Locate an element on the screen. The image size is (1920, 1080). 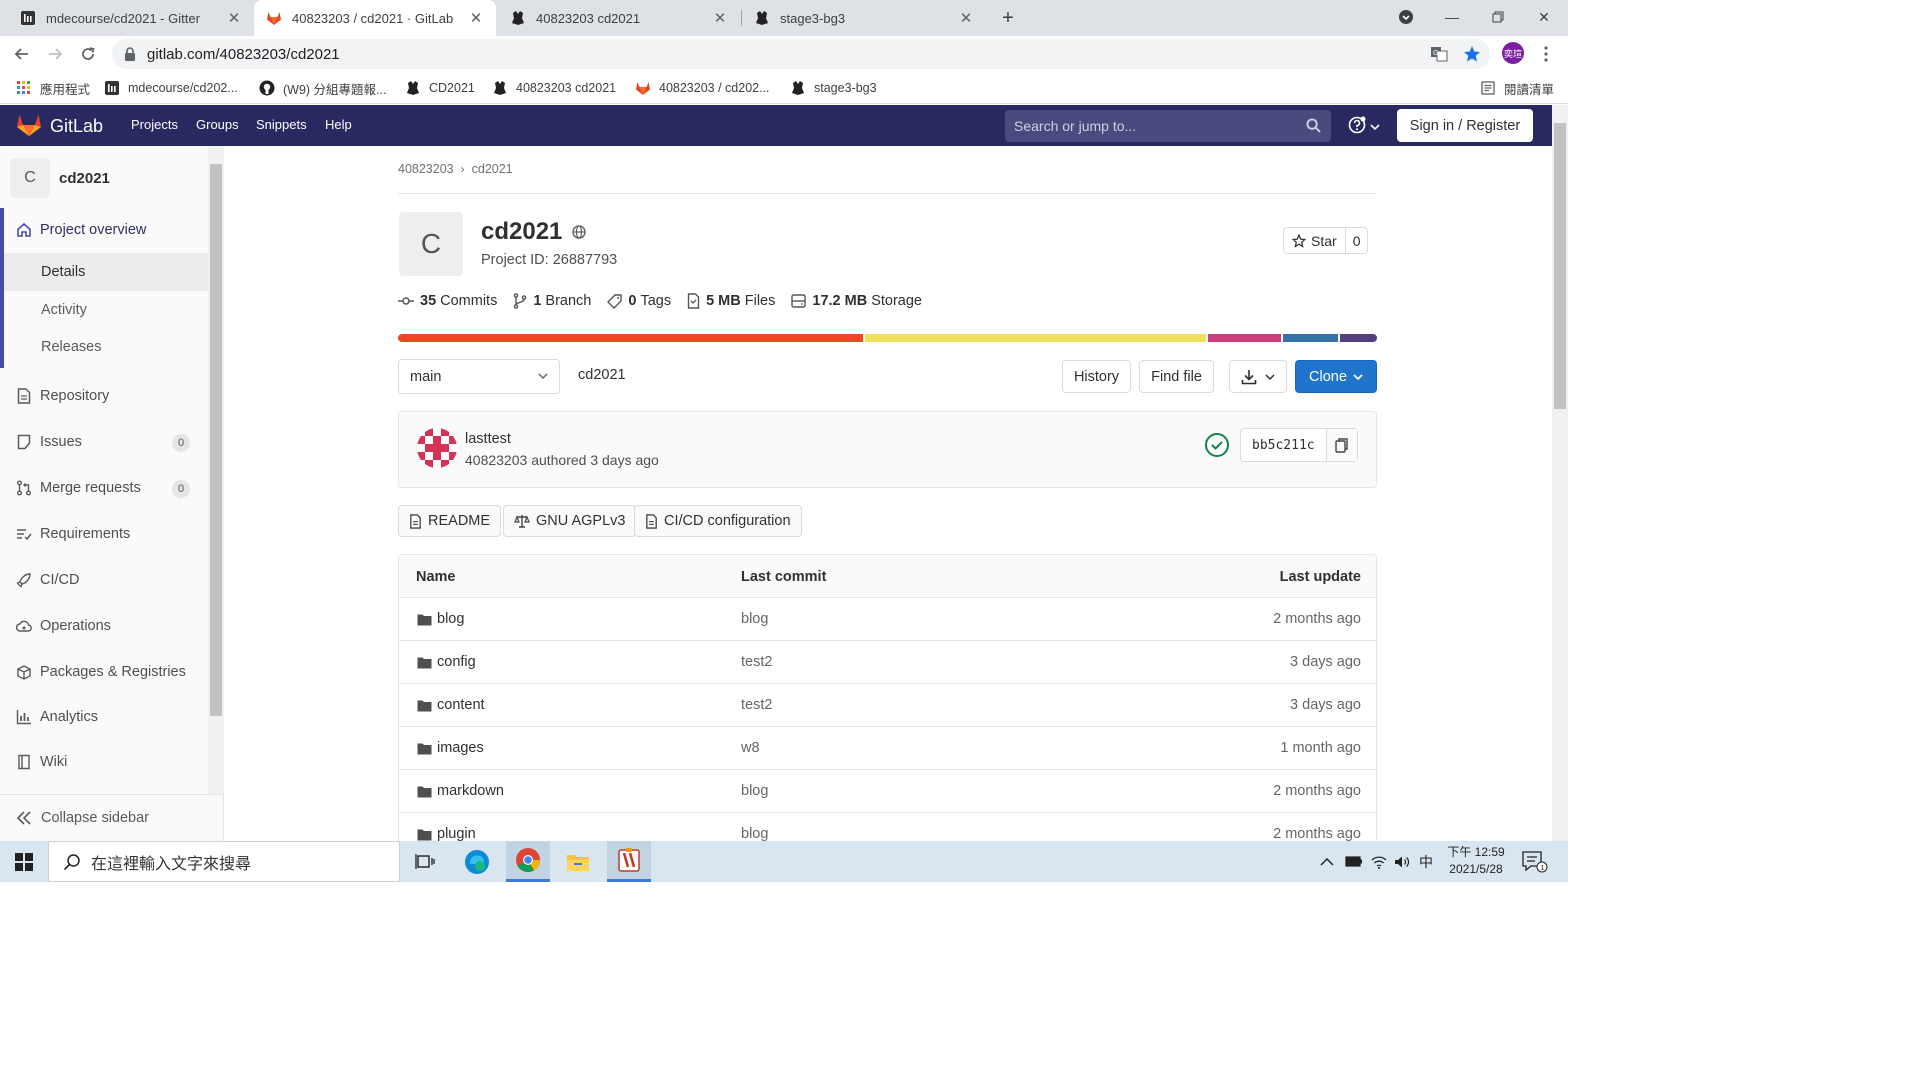
download-button is located at coordinates (1258, 376).